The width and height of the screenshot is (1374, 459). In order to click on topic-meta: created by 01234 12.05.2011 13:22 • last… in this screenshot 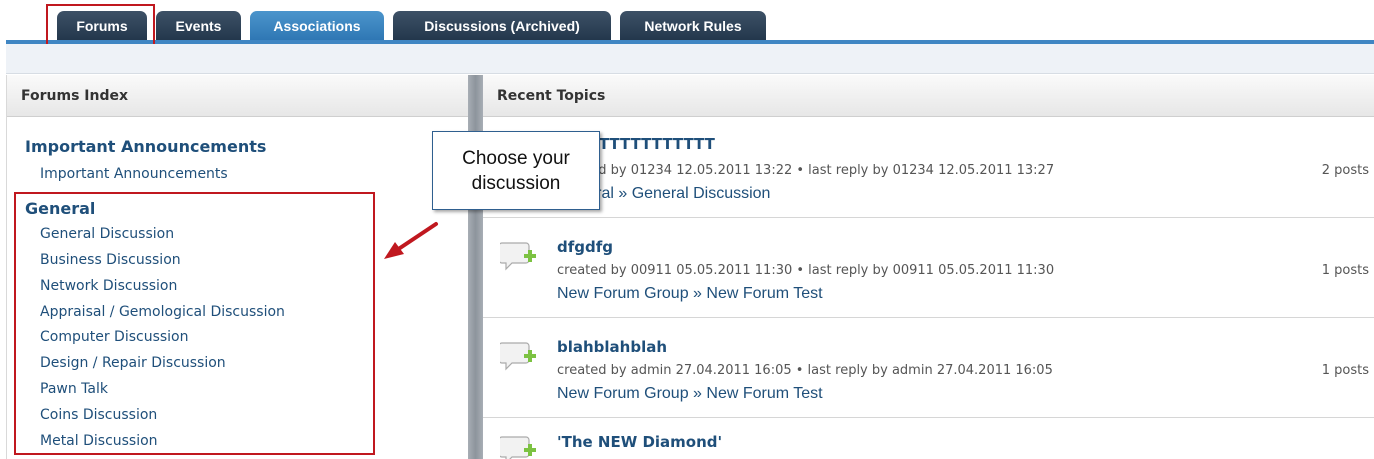, I will do `click(806, 170)`.